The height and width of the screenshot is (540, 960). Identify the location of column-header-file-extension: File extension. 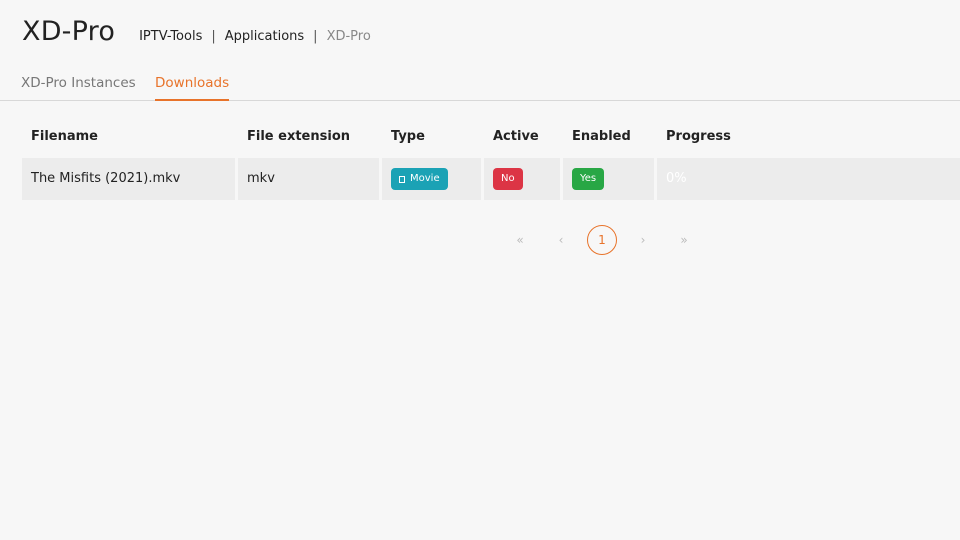
(310, 137).